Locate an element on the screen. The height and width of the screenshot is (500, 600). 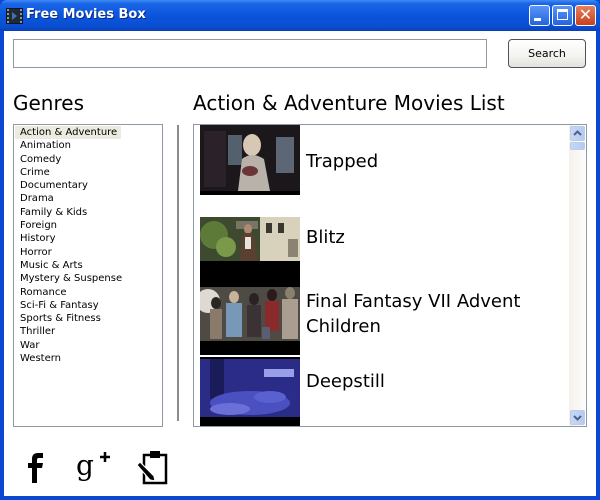
genre-item: Crime is located at coordinates (68, 172).